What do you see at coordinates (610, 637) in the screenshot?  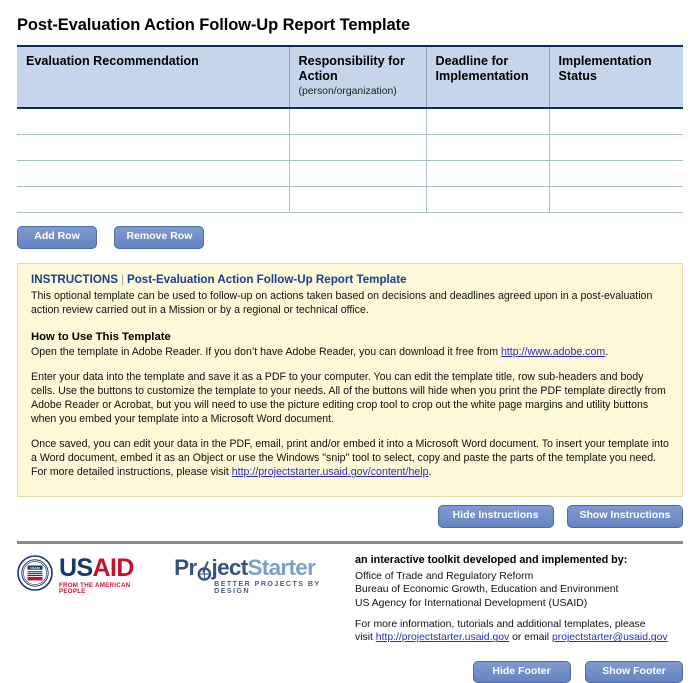 I see `projectstarter-email-link: projectstarter@usaid.gov` at bounding box center [610, 637].